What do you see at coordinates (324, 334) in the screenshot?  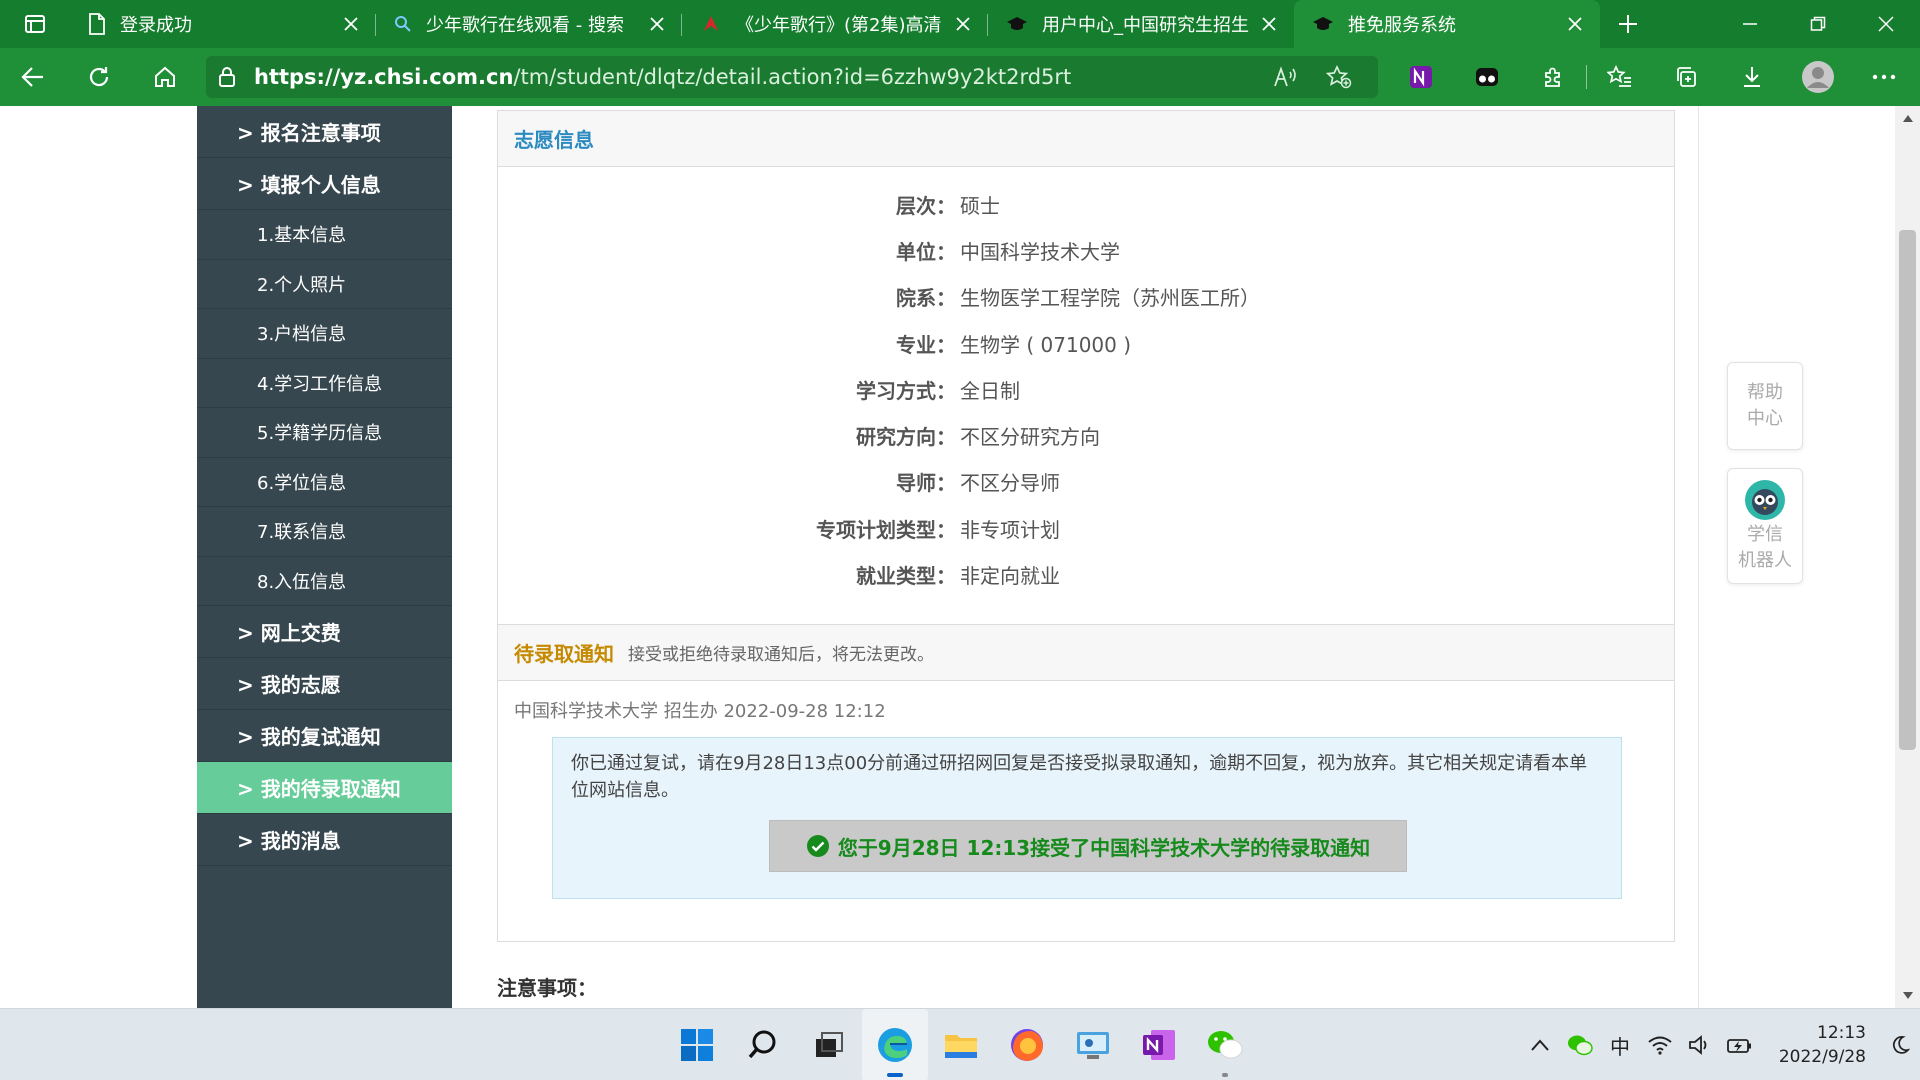 I see `sidebar-item-4: 3.户档信息` at bounding box center [324, 334].